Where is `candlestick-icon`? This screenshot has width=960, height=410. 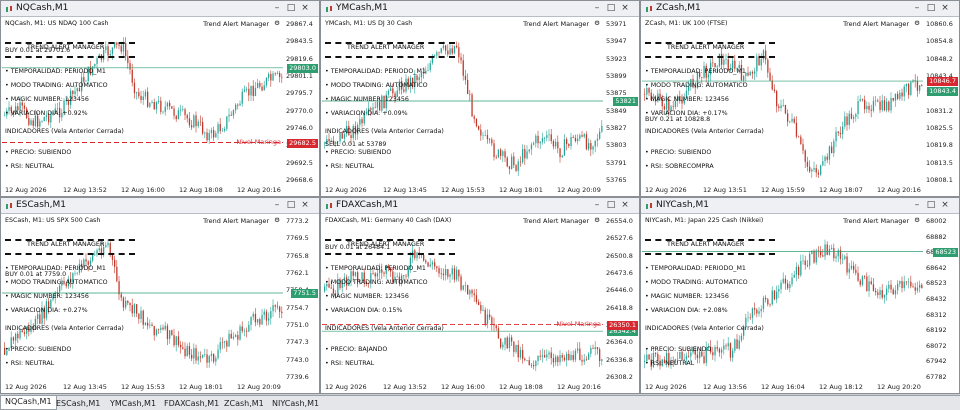
candlestick-icon is located at coordinates (329, 9).